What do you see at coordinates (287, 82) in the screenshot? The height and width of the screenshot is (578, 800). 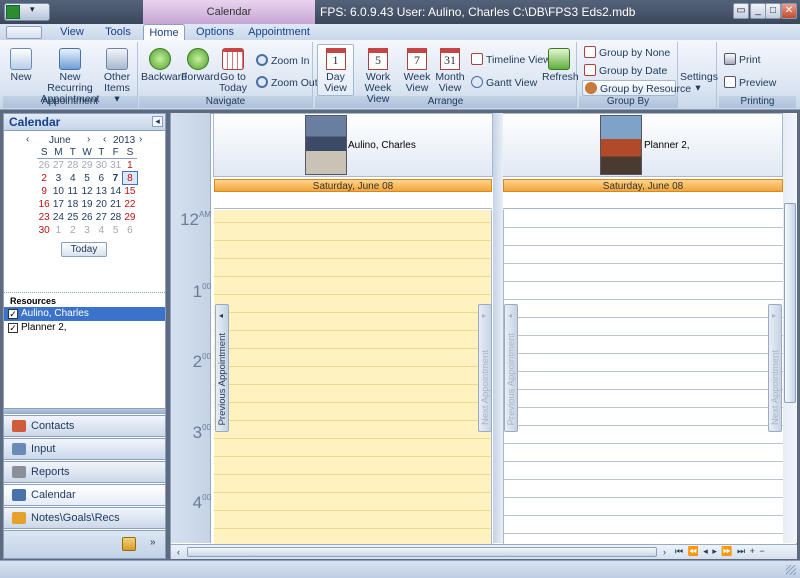 I see `zoom-out-button: Zoom Out` at bounding box center [287, 82].